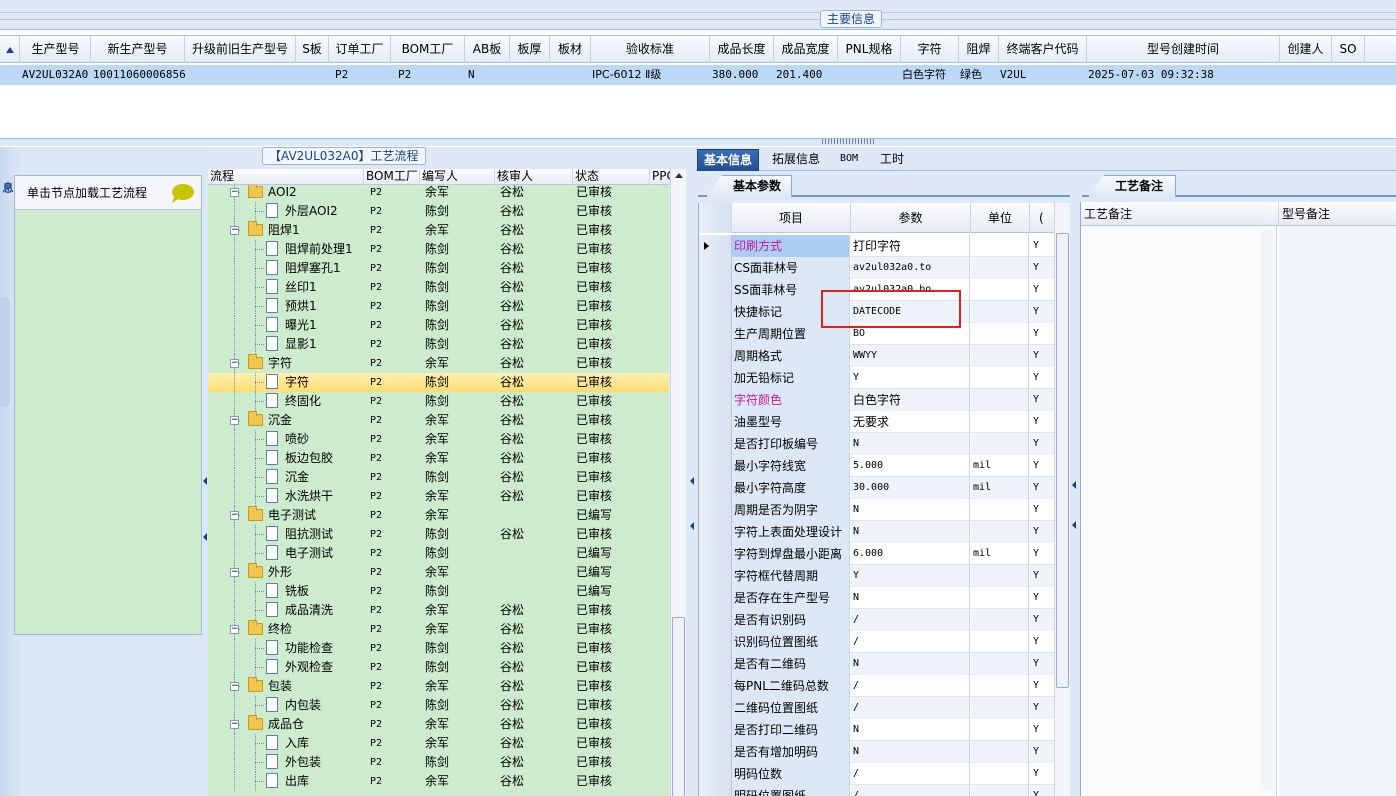 This screenshot has height=796, width=1396. I want to click on remarks-tab: 工艺备注, so click(1132, 186).